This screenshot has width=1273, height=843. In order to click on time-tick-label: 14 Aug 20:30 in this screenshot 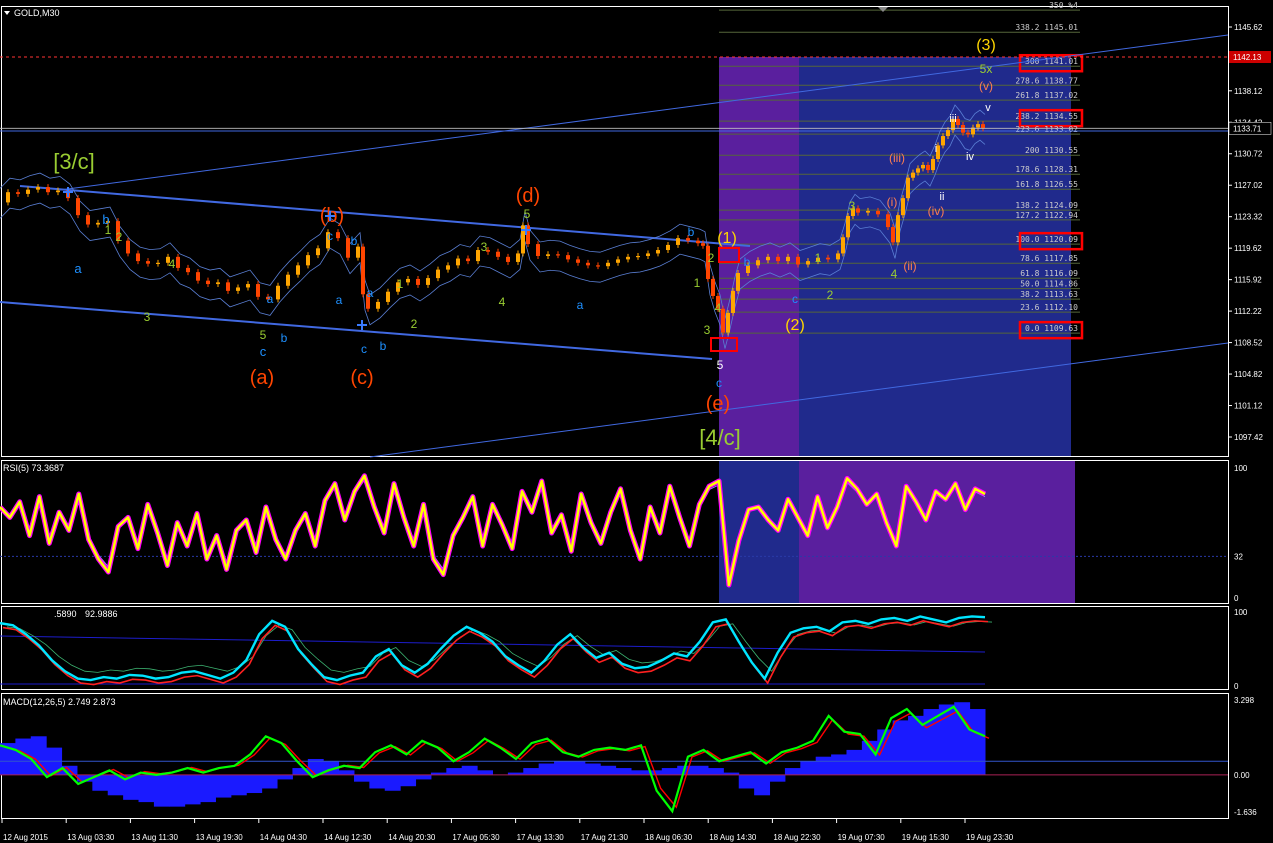, I will do `click(412, 837)`.